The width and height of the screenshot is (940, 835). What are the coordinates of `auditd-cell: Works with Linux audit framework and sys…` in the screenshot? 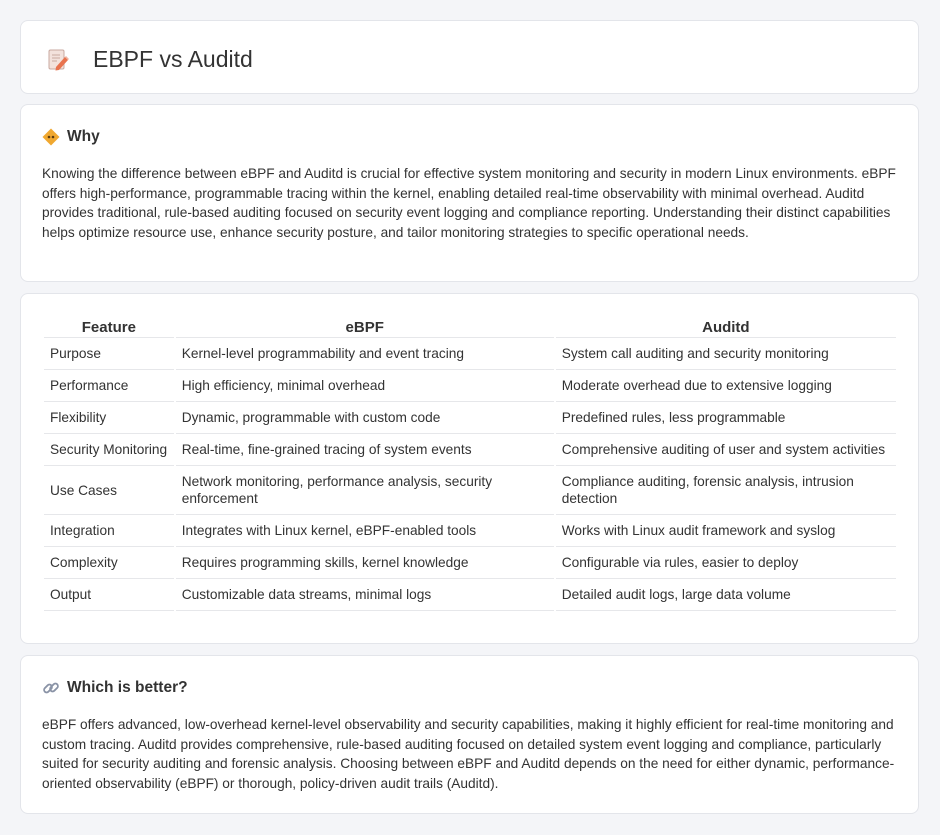 It's located at (725, 531).